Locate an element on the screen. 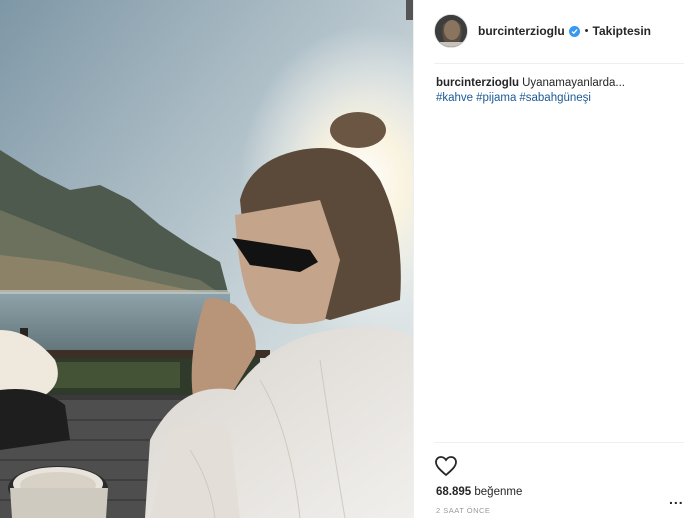 The image size is (700, 518). hashtag-link: #pijama is located at coordinates (496, 98).